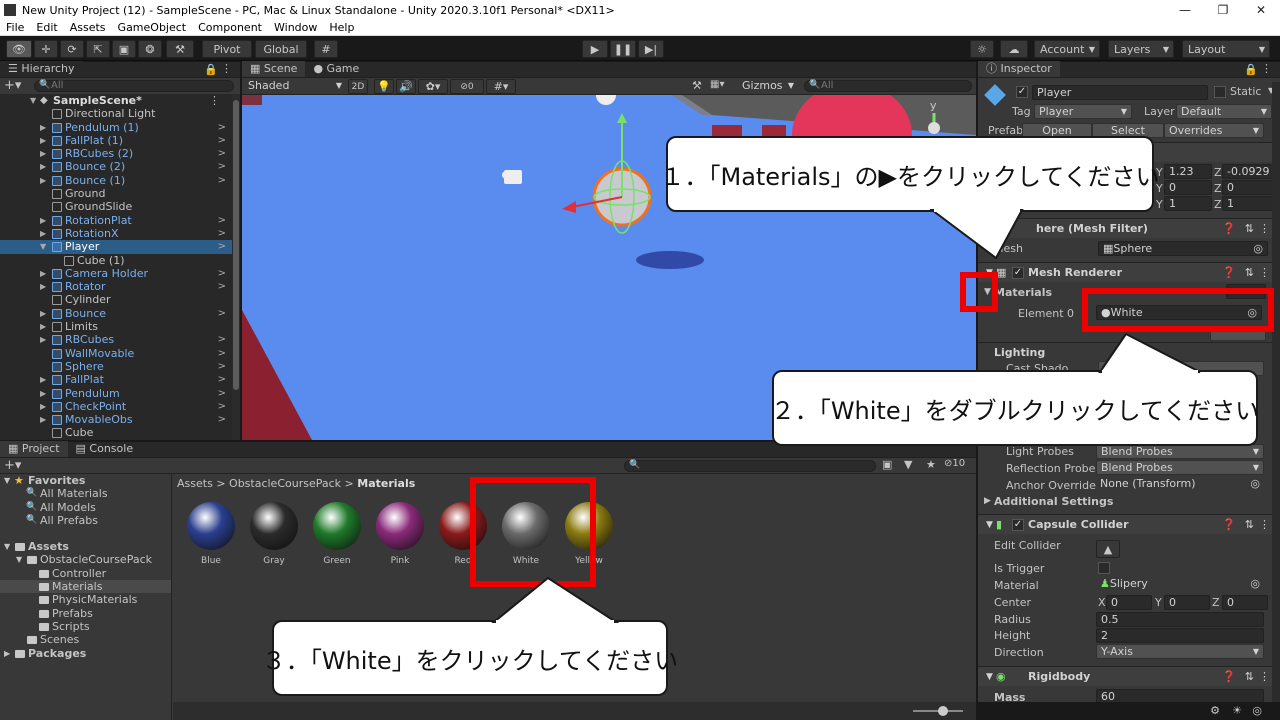 The image size is (1280, 720). Describe the element at coordinates (88, 27) in the screenshot. I see `menu-assets: Assets` at that location.